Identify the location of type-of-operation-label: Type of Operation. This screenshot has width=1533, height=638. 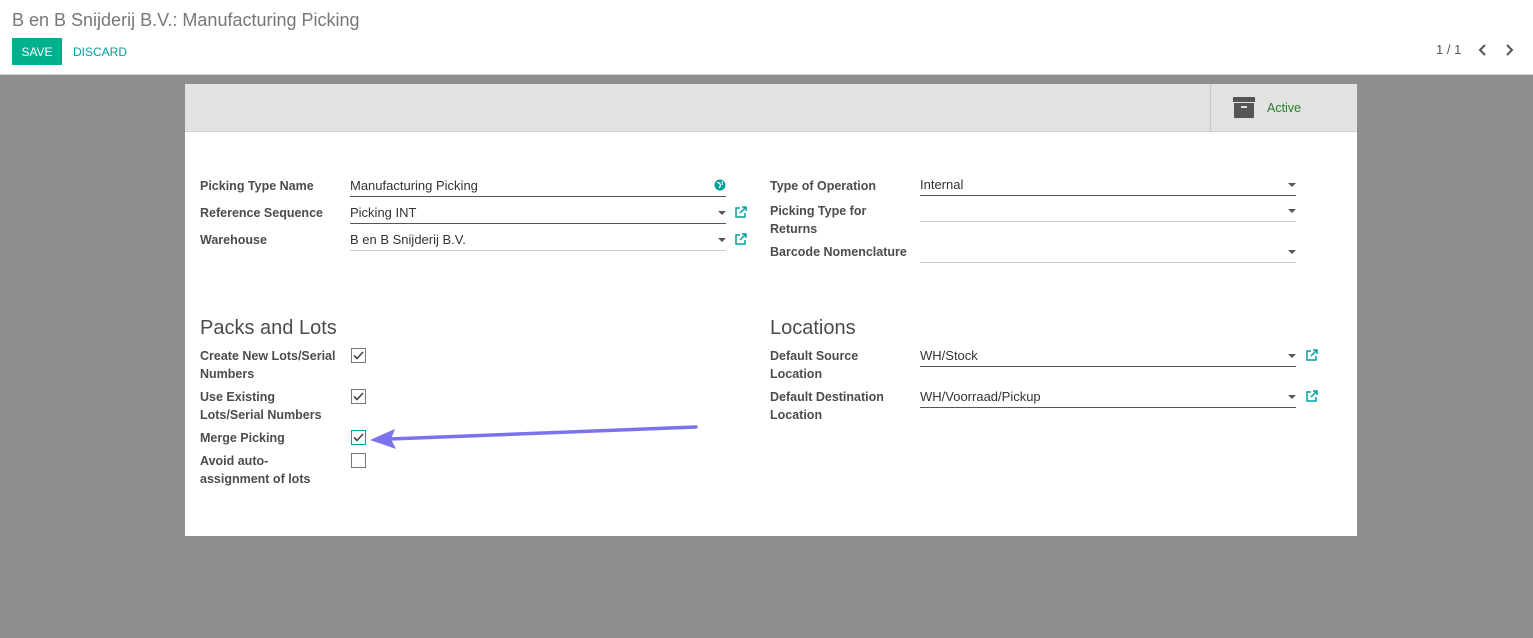
(823, 186).